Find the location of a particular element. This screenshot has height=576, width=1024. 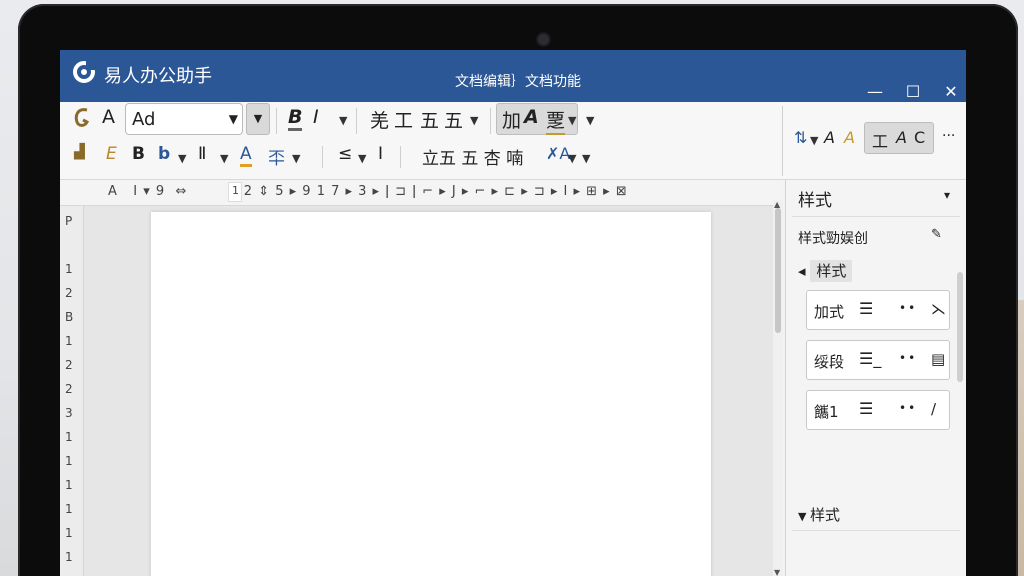

style-i-button: I is located at coordinates (380, 154).